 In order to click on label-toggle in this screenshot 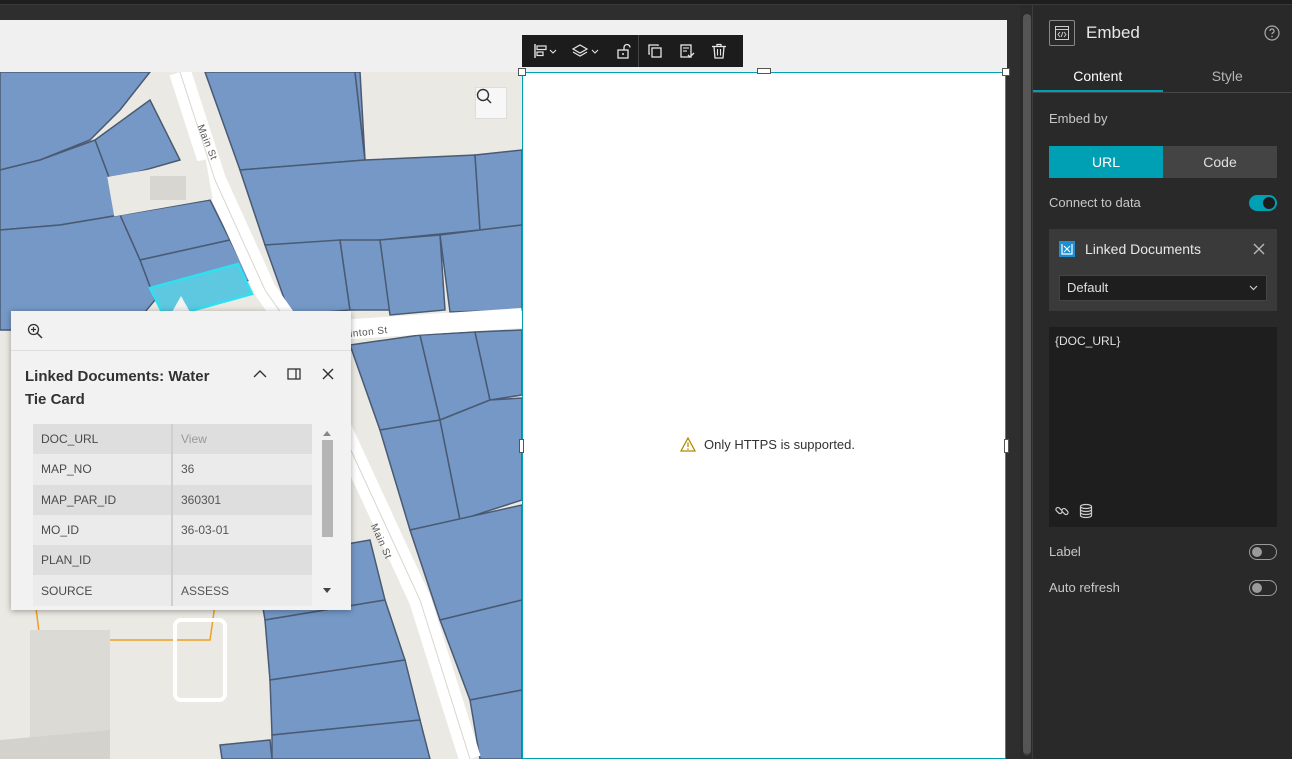, I will do `click(1263, 552)`.